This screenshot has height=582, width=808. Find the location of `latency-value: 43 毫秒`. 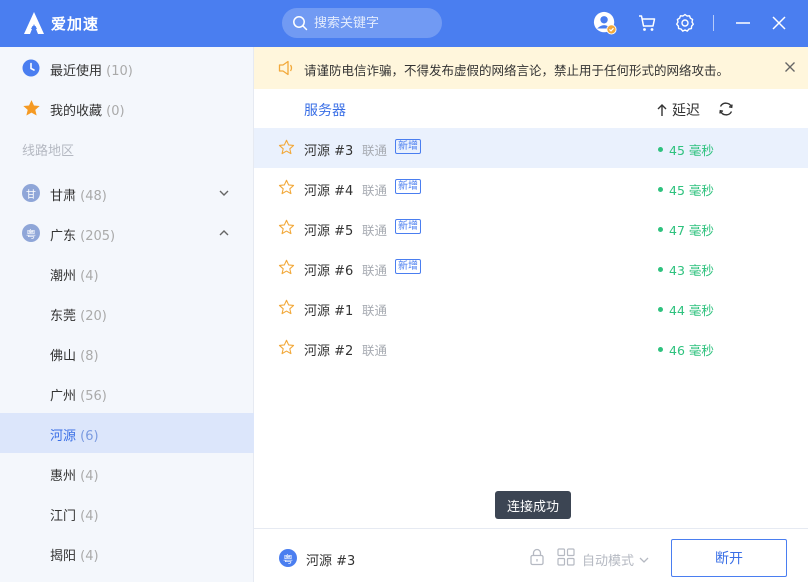

latency-value: 43 毫秒 is located at coordinates (691, 270).